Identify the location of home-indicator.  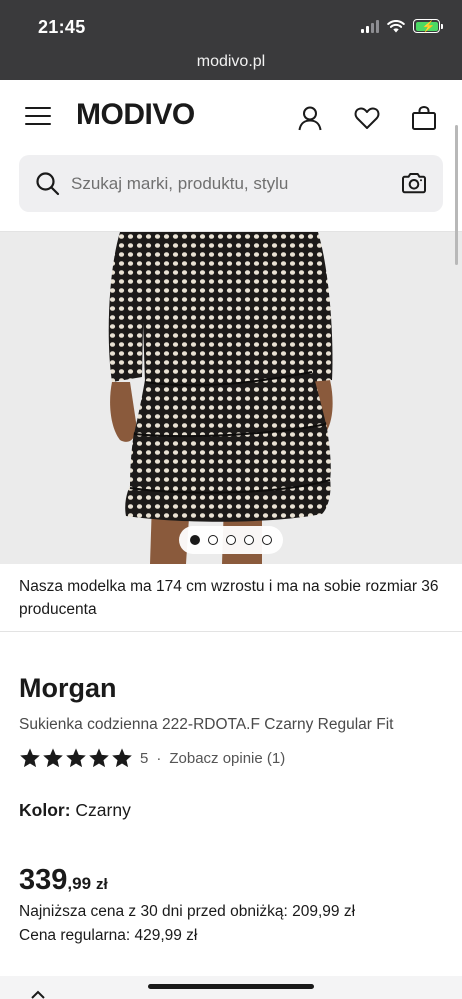
(231, 986).